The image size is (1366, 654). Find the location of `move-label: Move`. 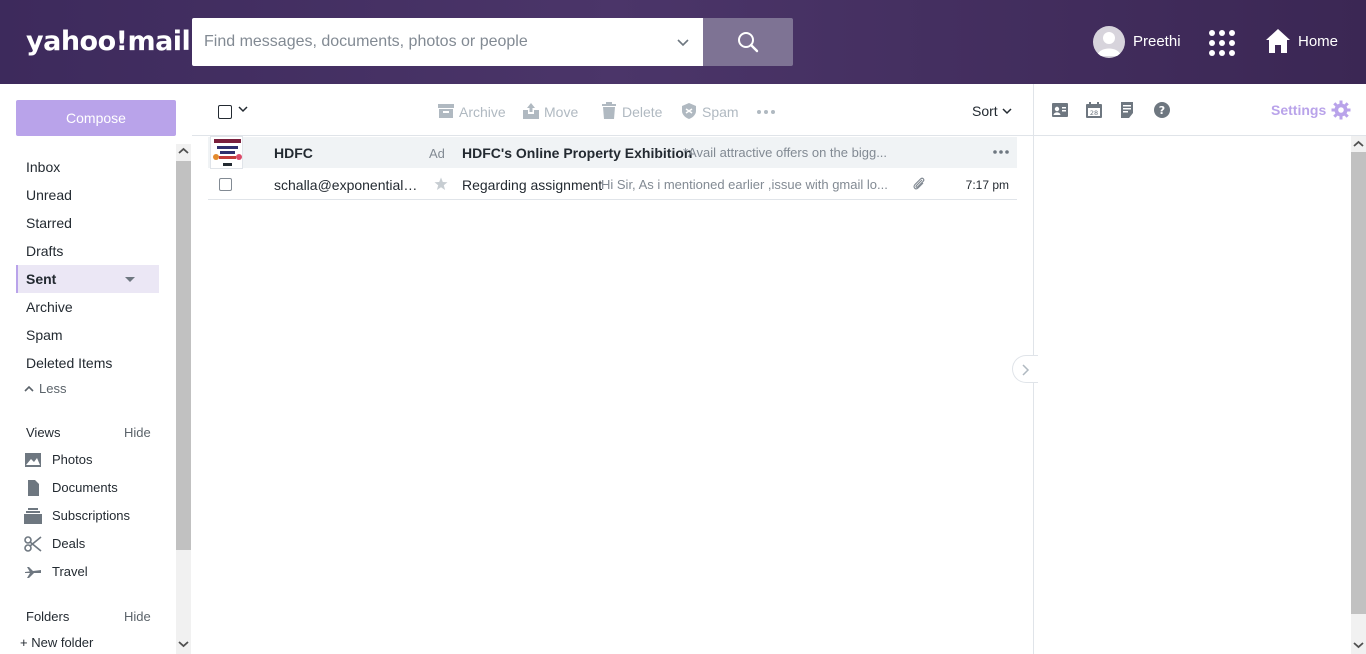

move-label: Move is located at coordinates (561, 112).